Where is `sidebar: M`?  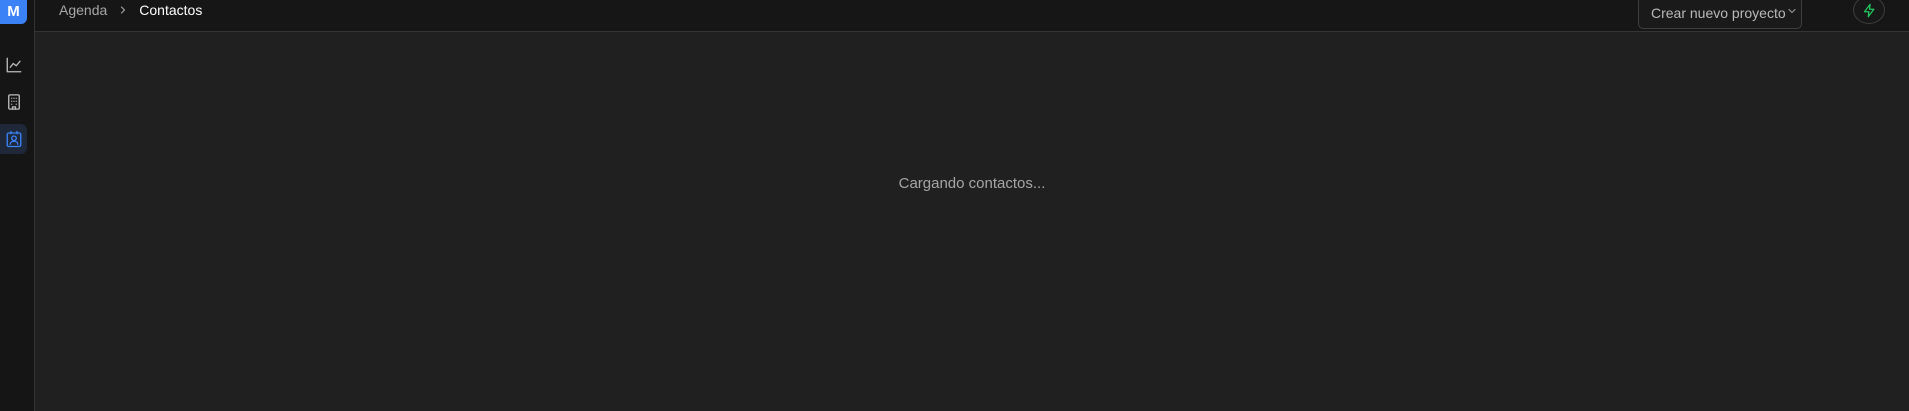
sidebar: M is located at coordinates (17, 205).